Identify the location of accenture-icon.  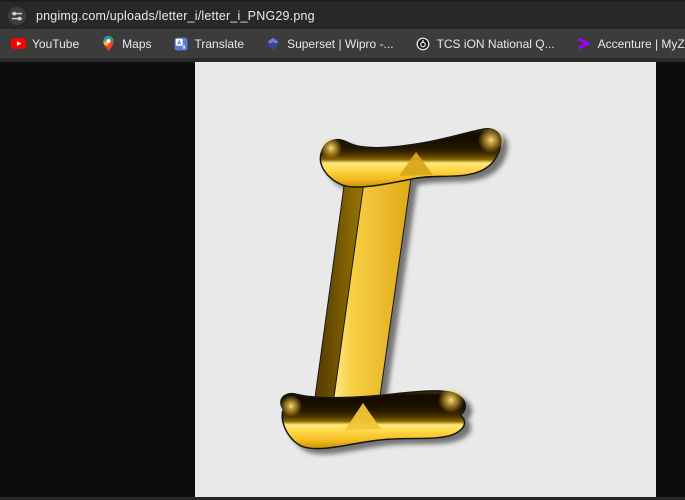
(584, 44).